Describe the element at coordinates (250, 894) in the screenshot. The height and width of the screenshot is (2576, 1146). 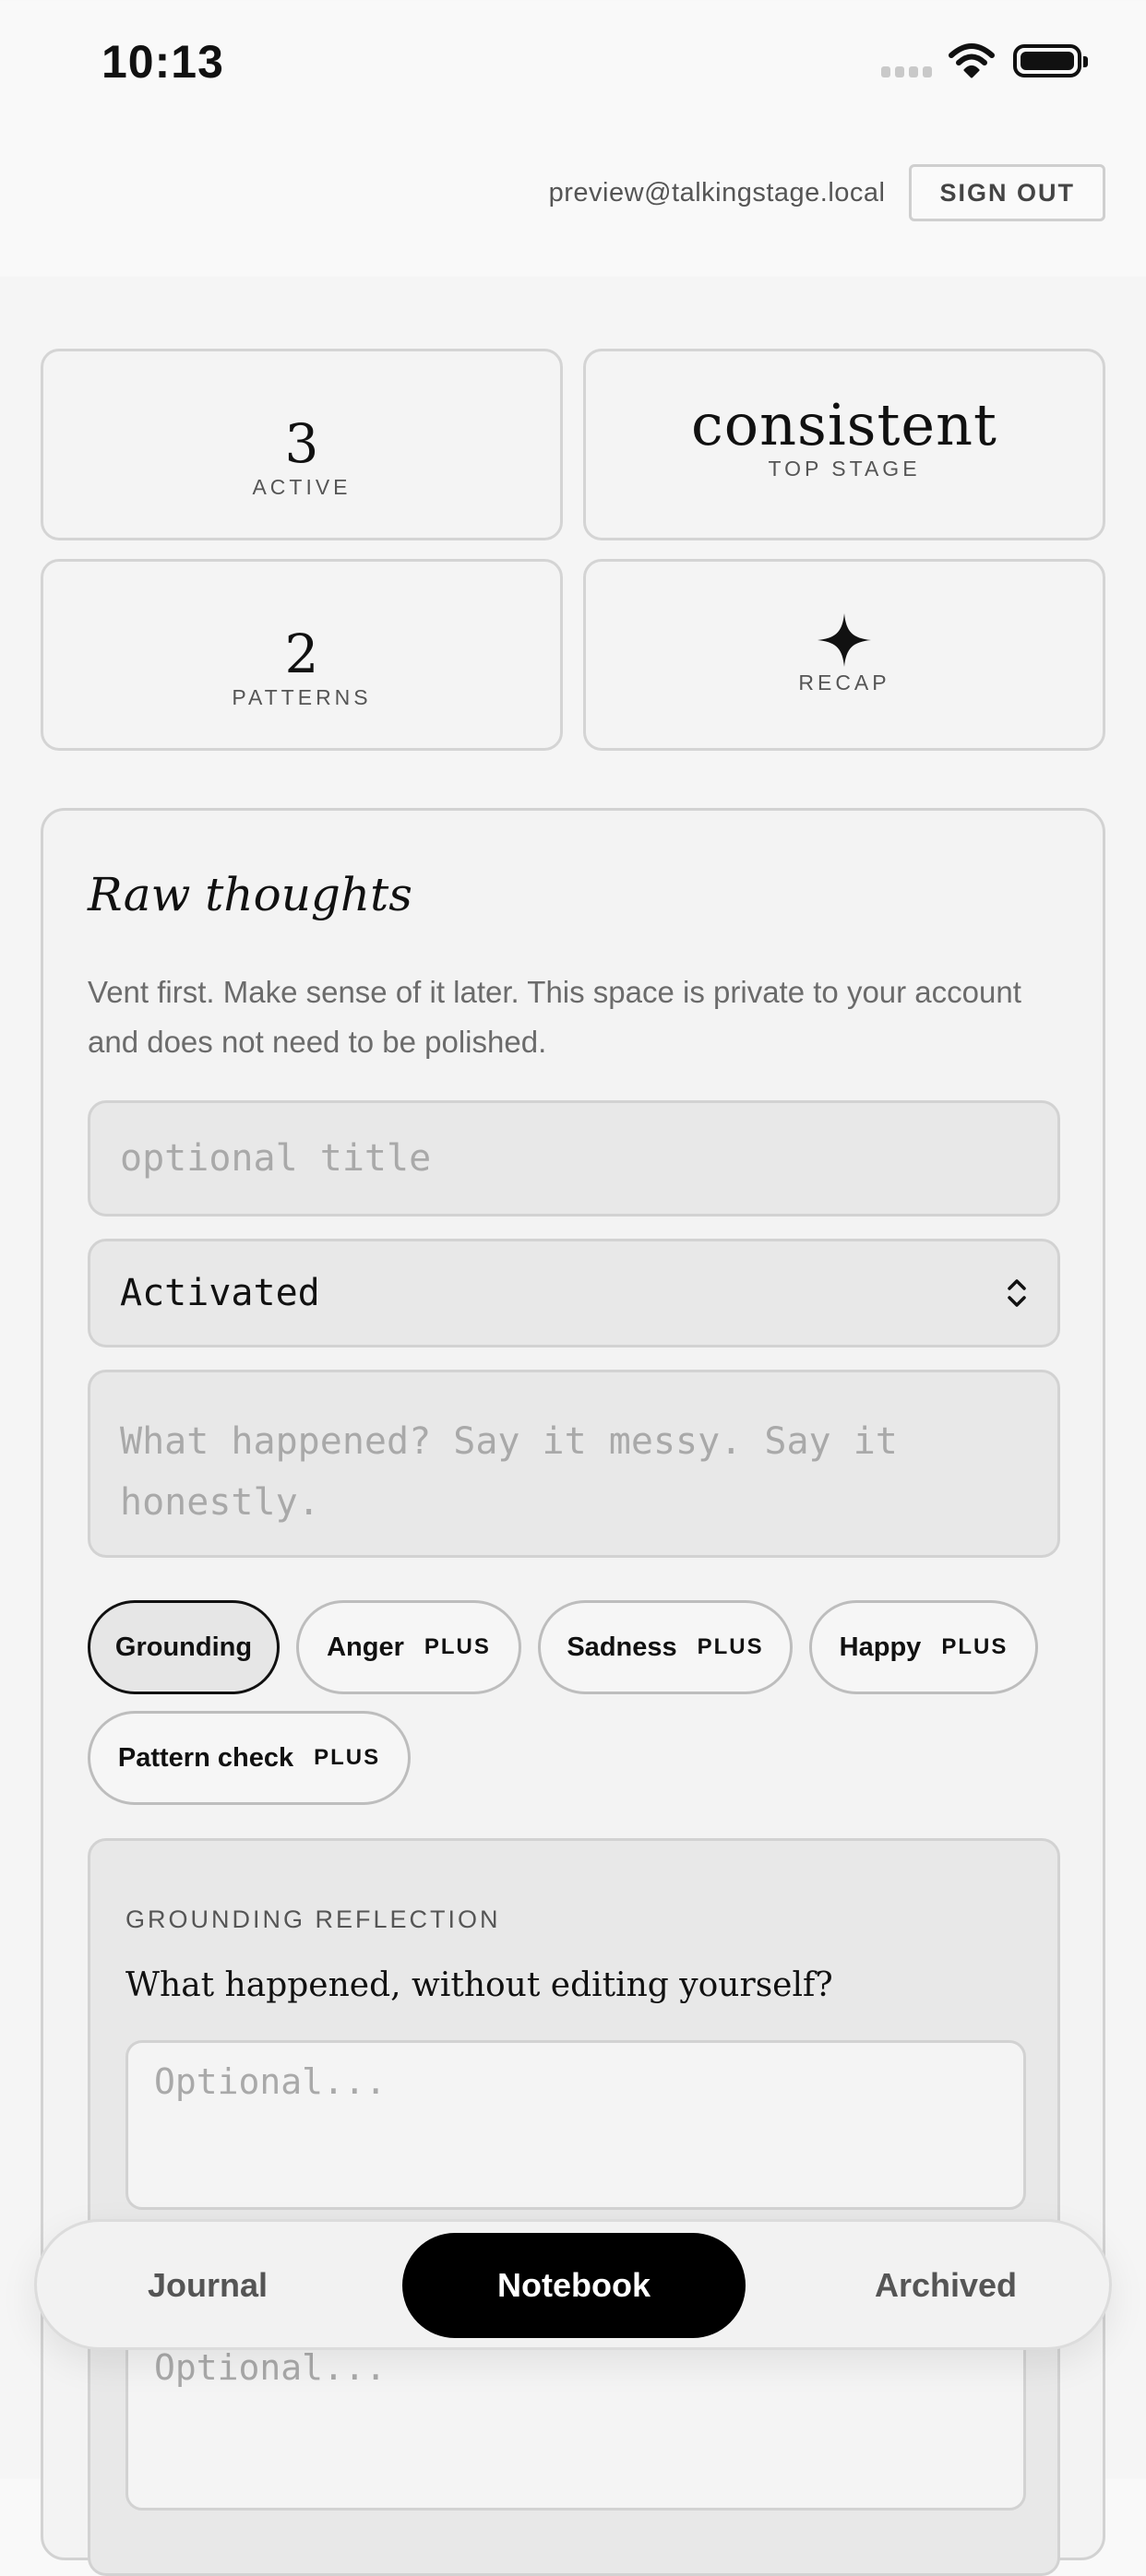
I see `raw-thoughts-heading: Raw thoughts` at that location.